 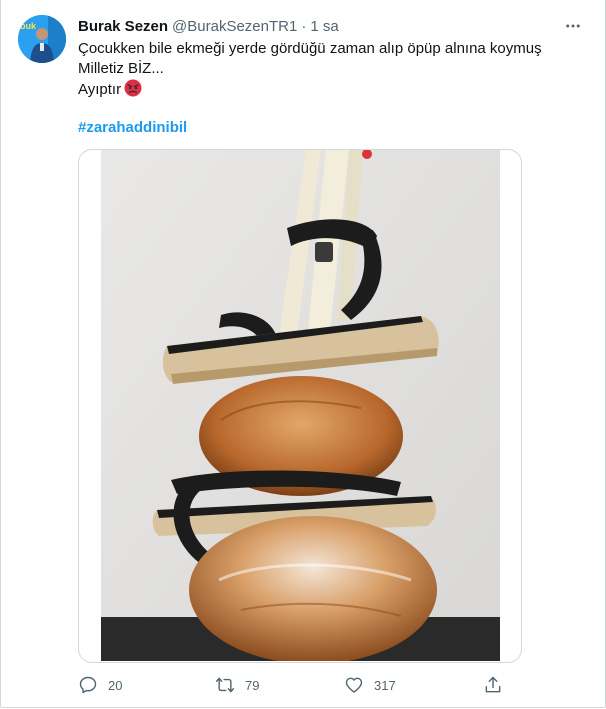 What do you see at coordinates (252, 685) in the screenshot?
I see `retweet-count: 79` at bounding box center [252, 685].